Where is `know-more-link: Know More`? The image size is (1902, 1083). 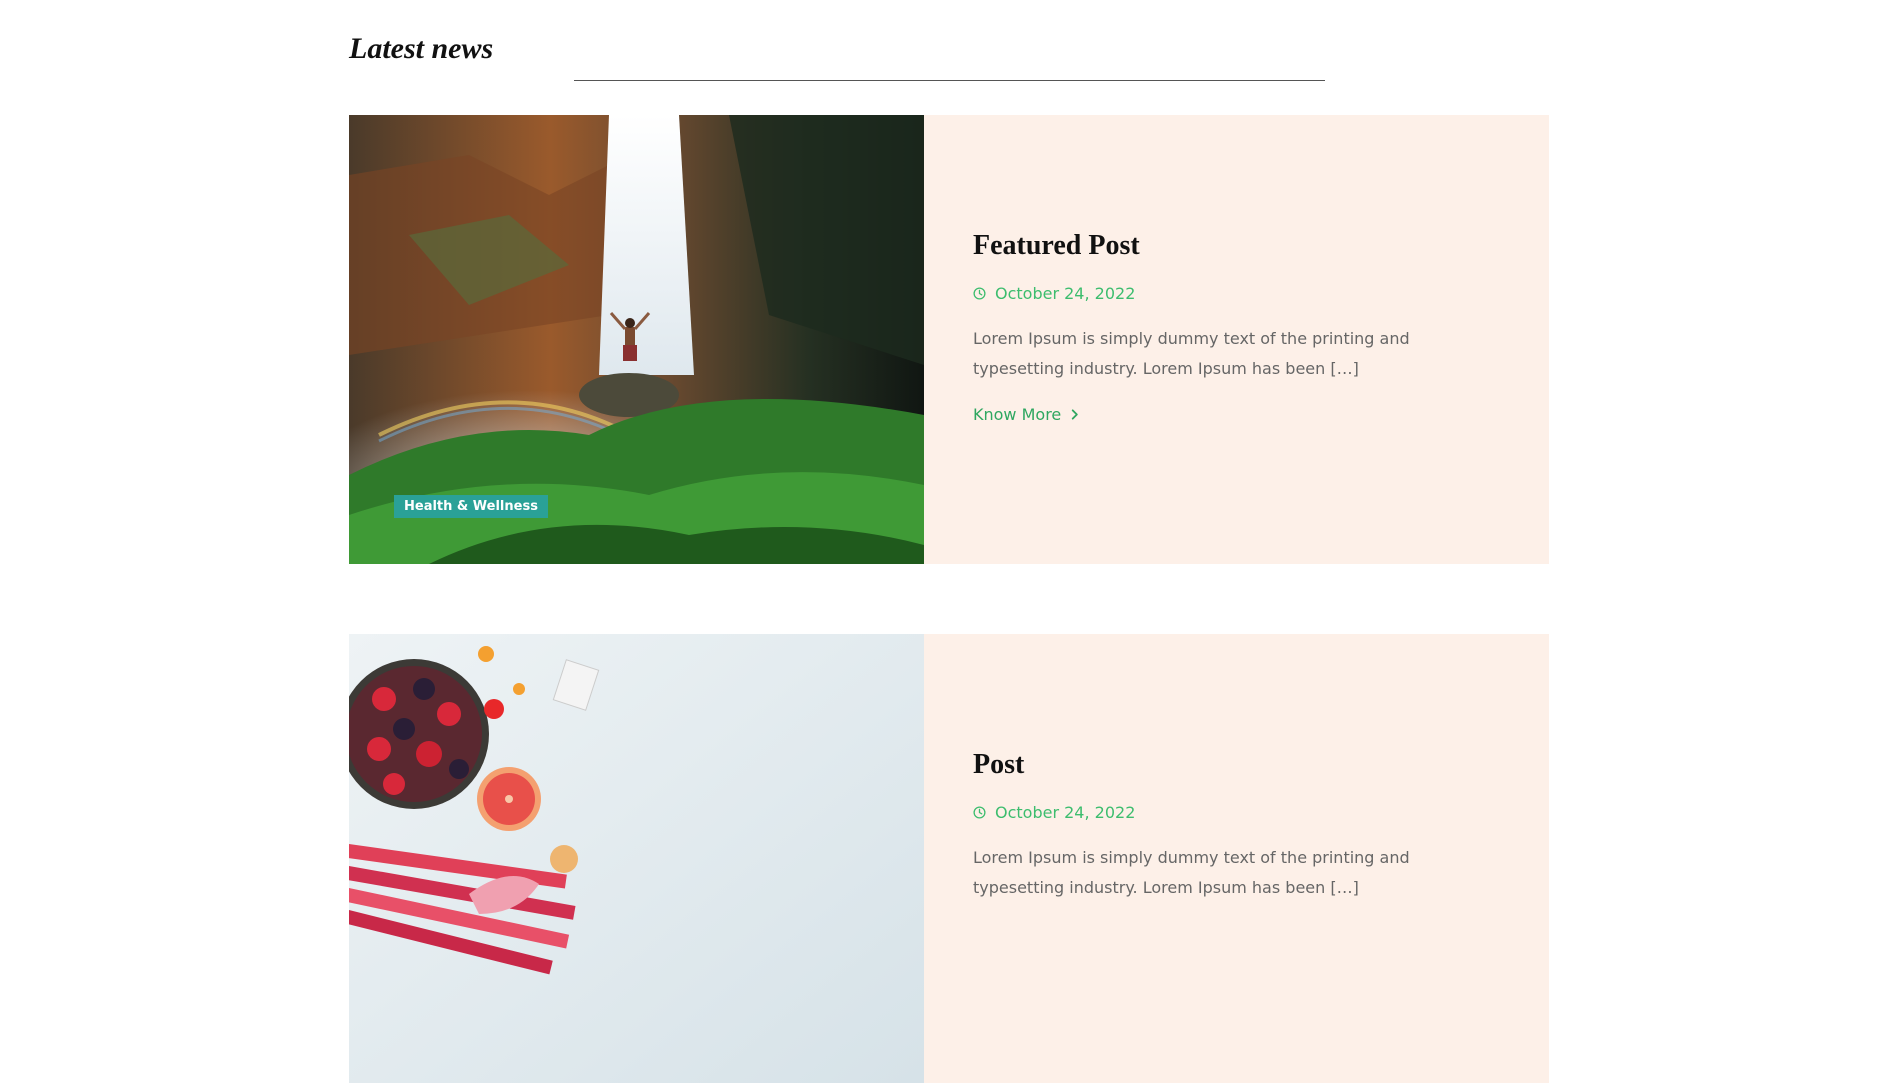
know-more-link: Know More is located at coordinates (1026, 414).